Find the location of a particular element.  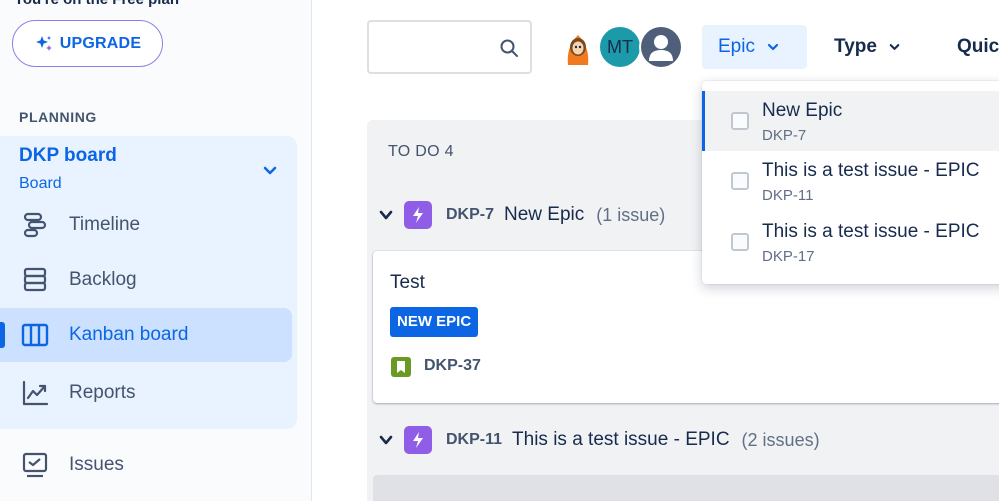

column-header: TO DO 4 is located at coordinates (421, 152).